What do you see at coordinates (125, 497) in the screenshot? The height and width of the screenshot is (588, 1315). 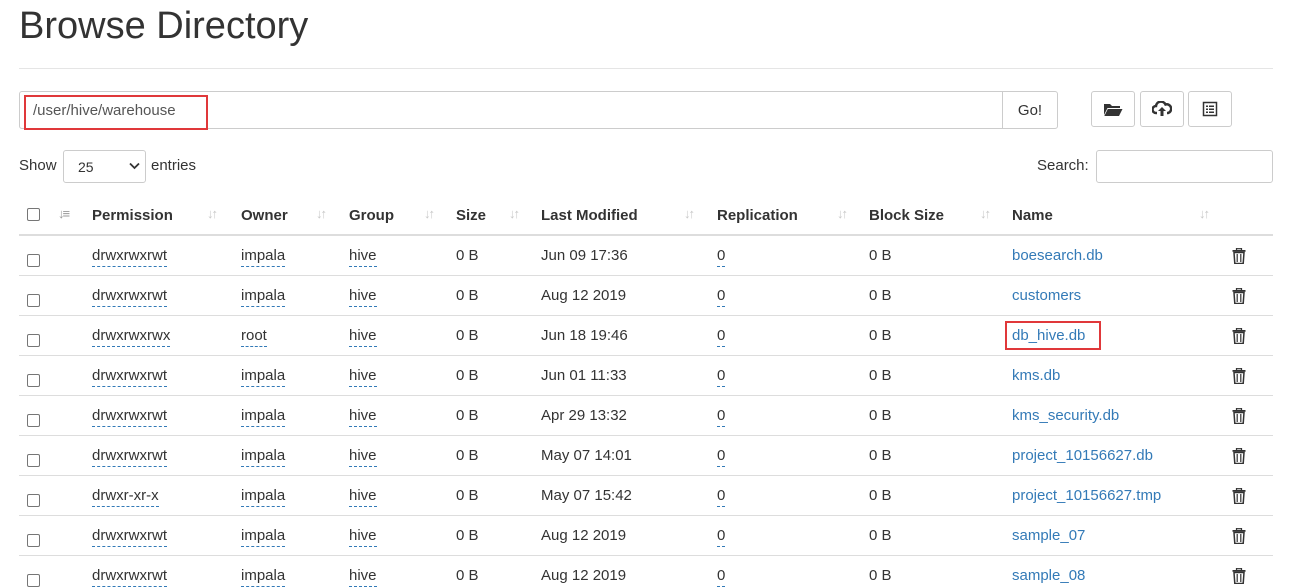 I see `permission-cell: drwxr-xr-x` at bounding box center [125, 497].